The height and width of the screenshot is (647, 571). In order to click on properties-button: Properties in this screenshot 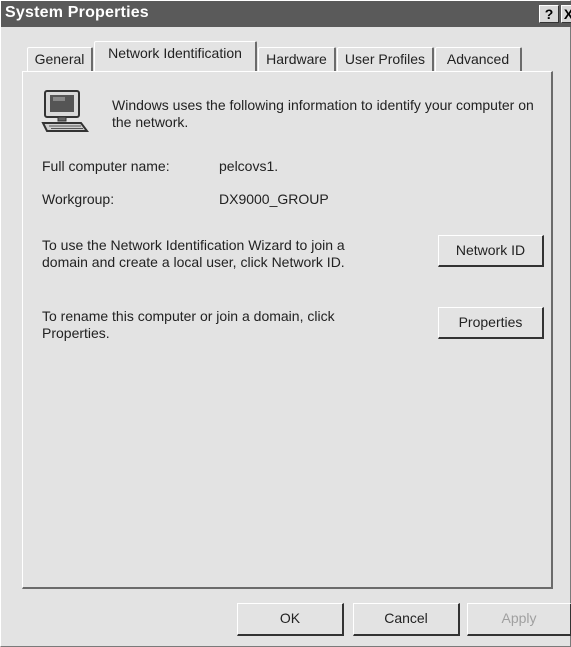, I will do `click(491, 323)`.